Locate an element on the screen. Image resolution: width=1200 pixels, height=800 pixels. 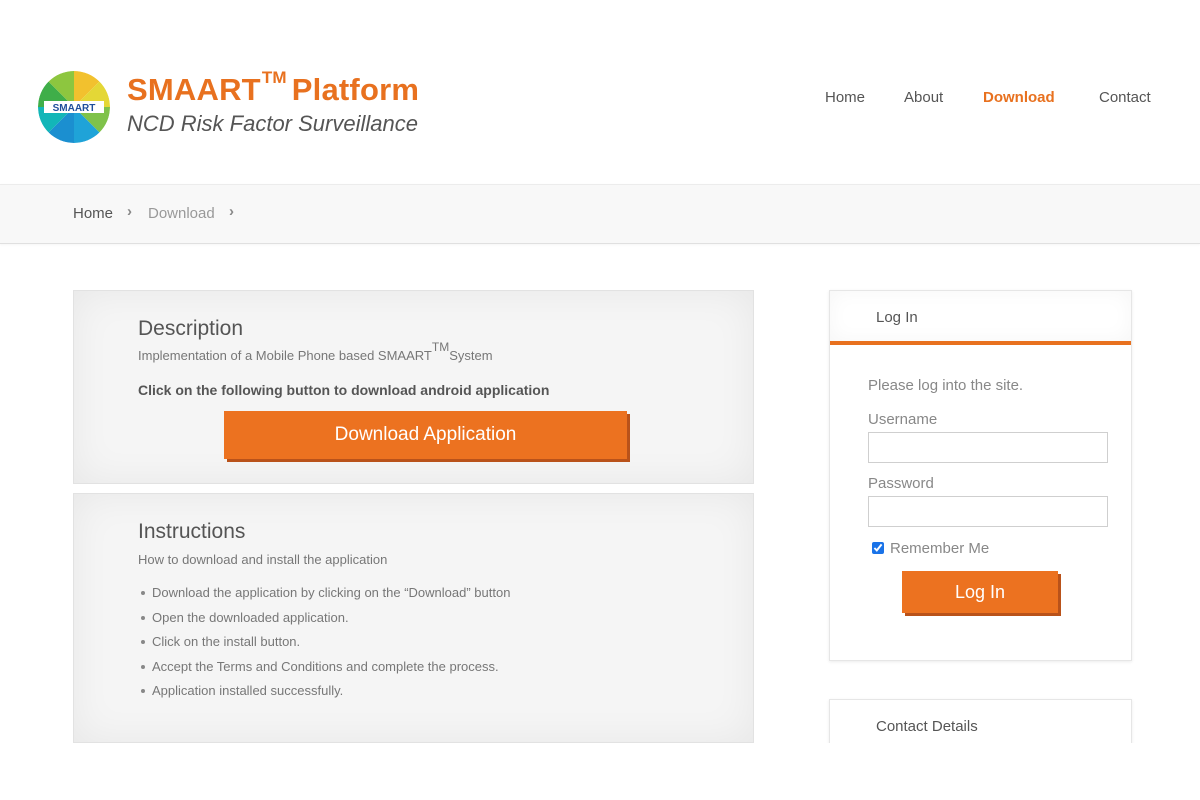
password-field is located at coordinates (988, 511).